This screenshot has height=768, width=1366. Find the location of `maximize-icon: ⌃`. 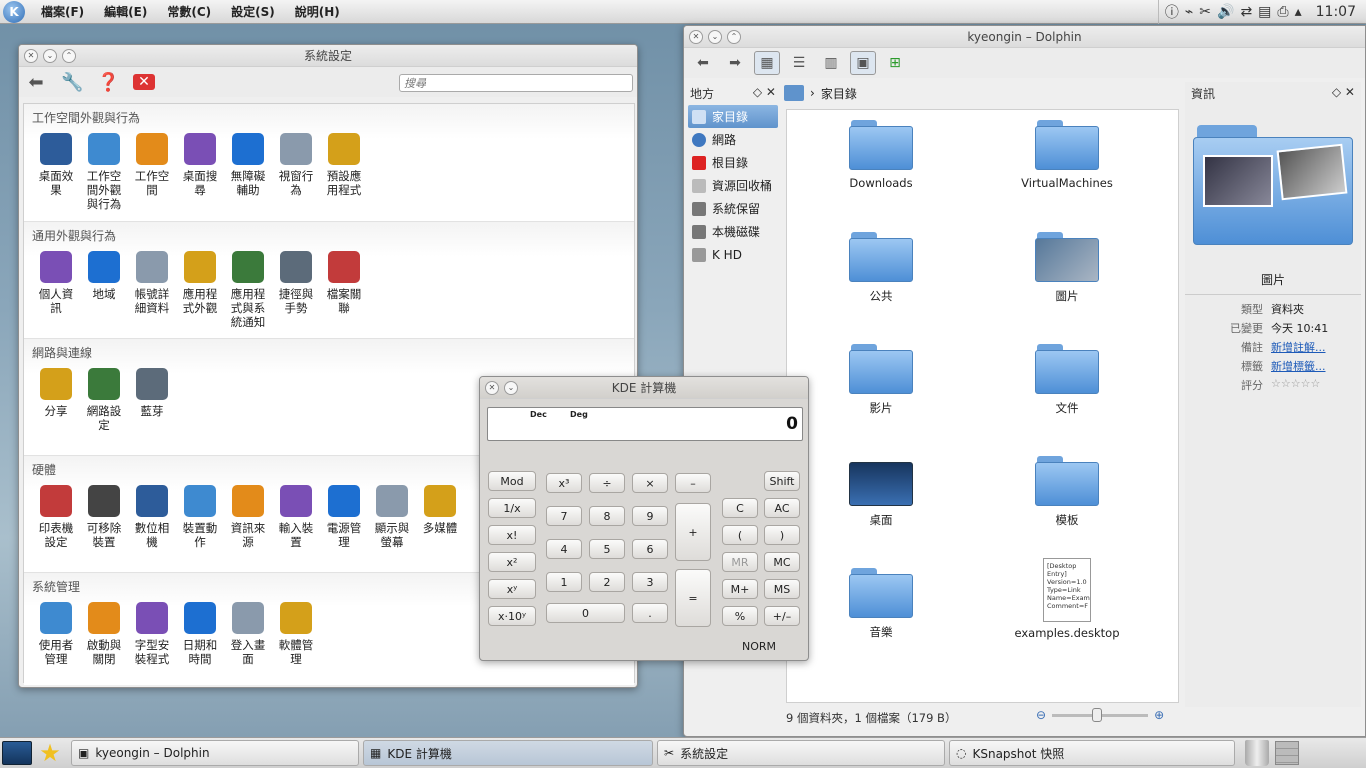

maximize-icon: ⌃ is located at coordinates (69, 55).